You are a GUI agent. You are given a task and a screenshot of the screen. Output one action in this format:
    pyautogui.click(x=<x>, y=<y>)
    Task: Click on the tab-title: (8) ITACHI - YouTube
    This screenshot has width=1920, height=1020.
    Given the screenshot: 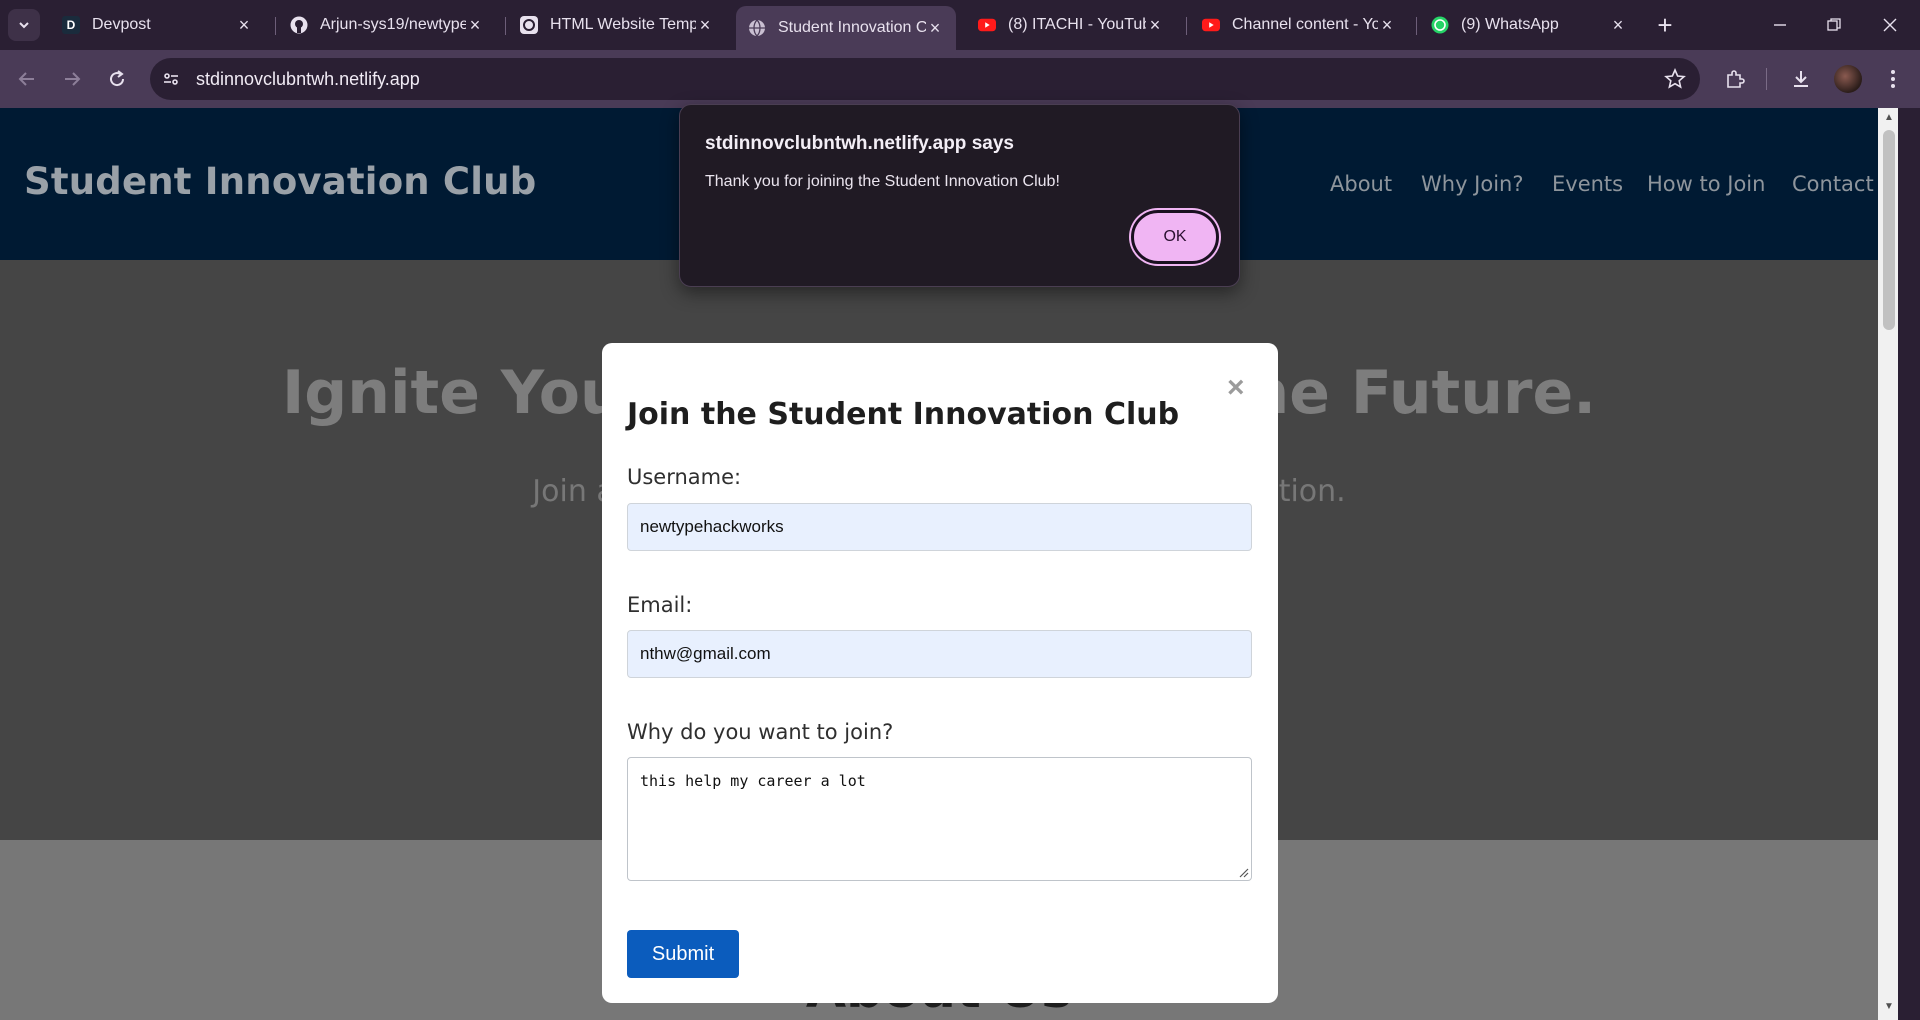 What is the action you would take?
    pyautogui.click(x=1077, y=24)
    